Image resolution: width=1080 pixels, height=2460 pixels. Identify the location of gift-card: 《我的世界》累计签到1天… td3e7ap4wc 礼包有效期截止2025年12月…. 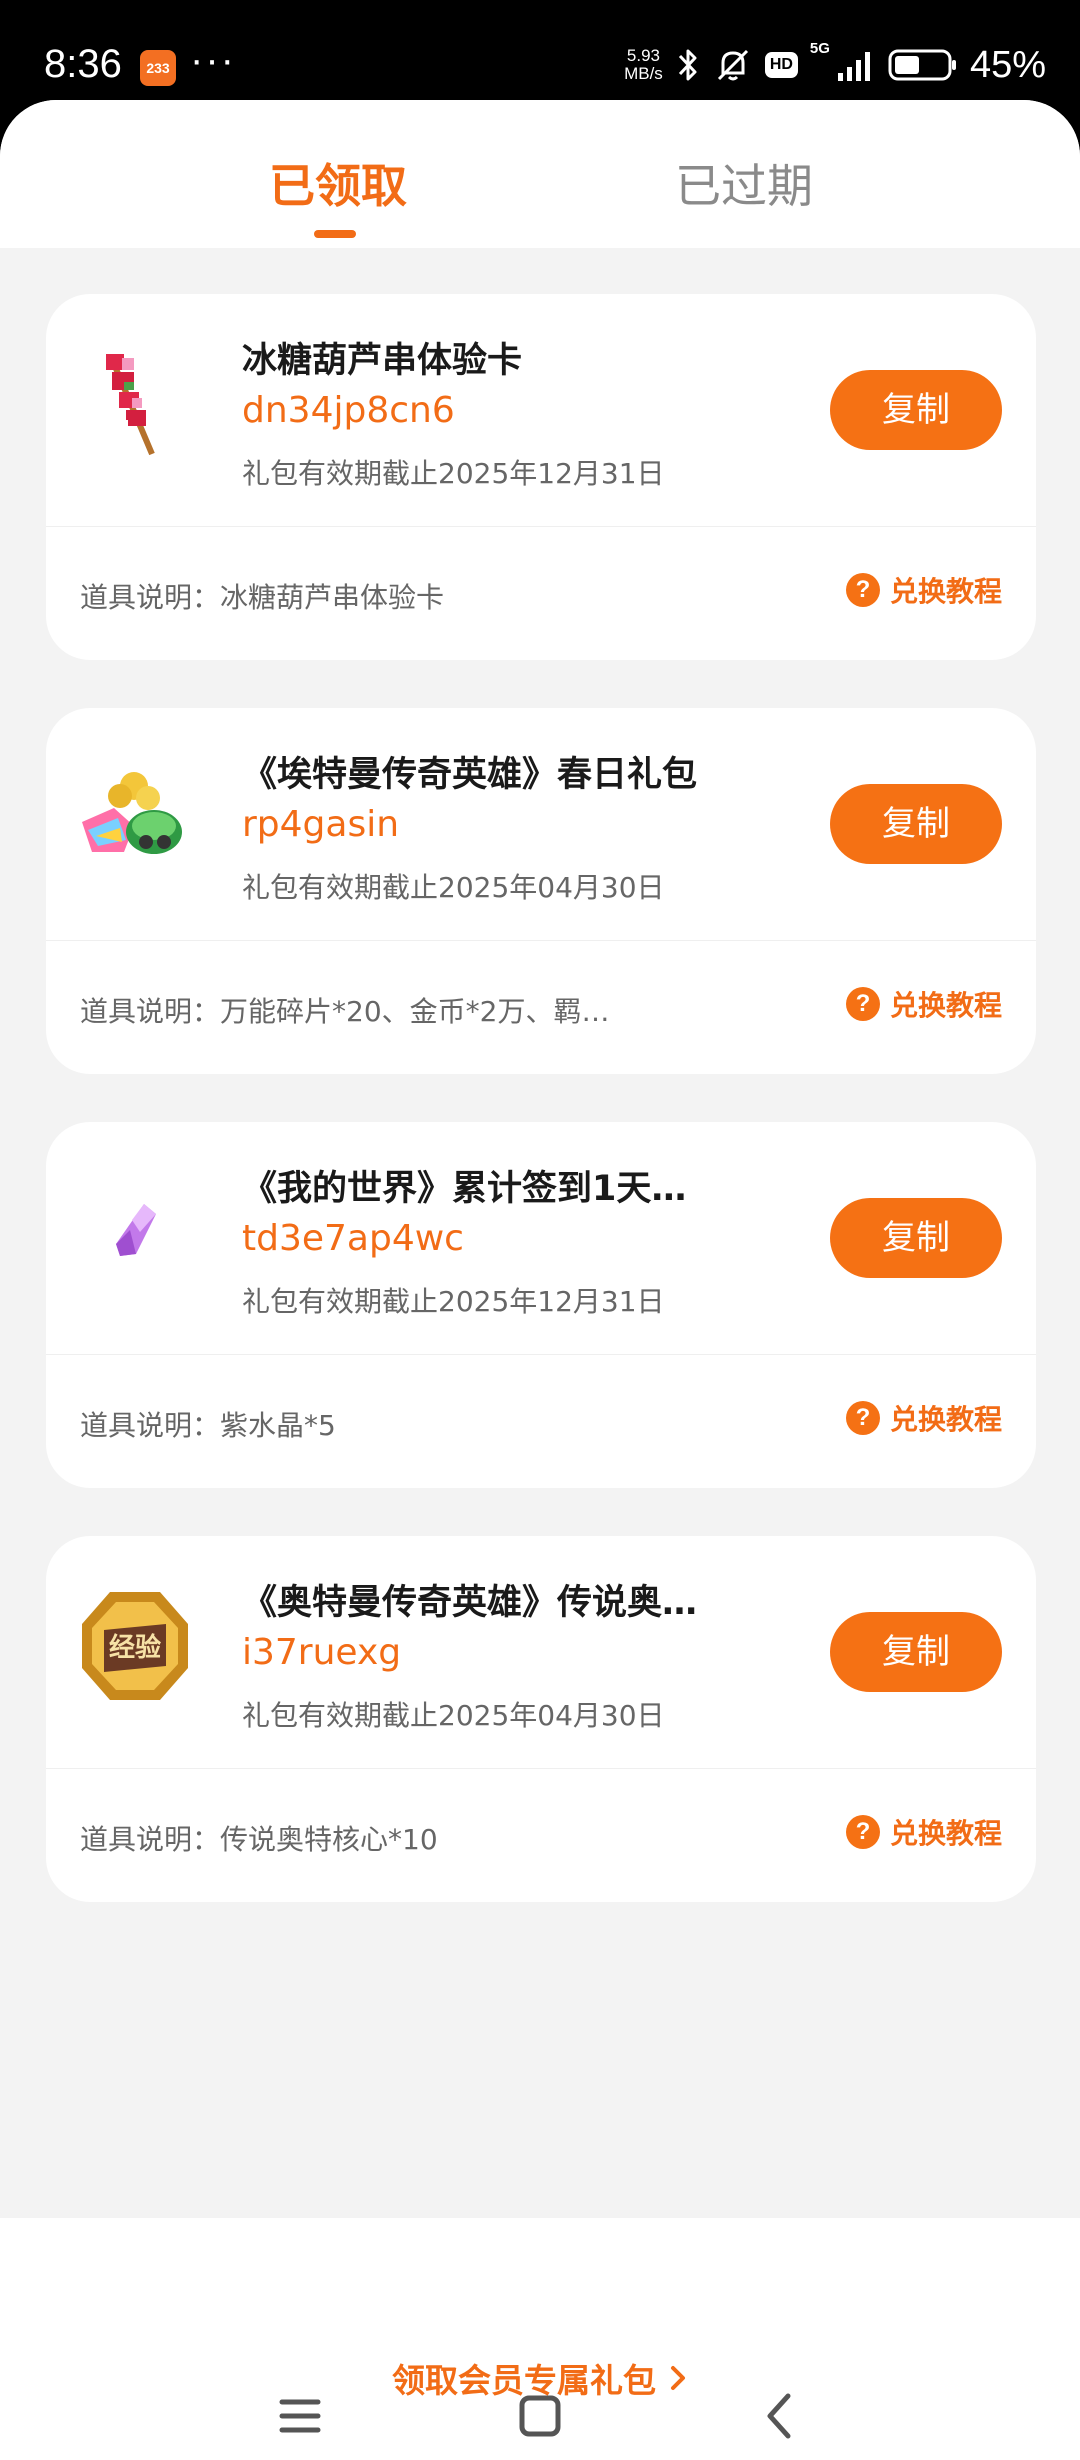
(541, 1305).